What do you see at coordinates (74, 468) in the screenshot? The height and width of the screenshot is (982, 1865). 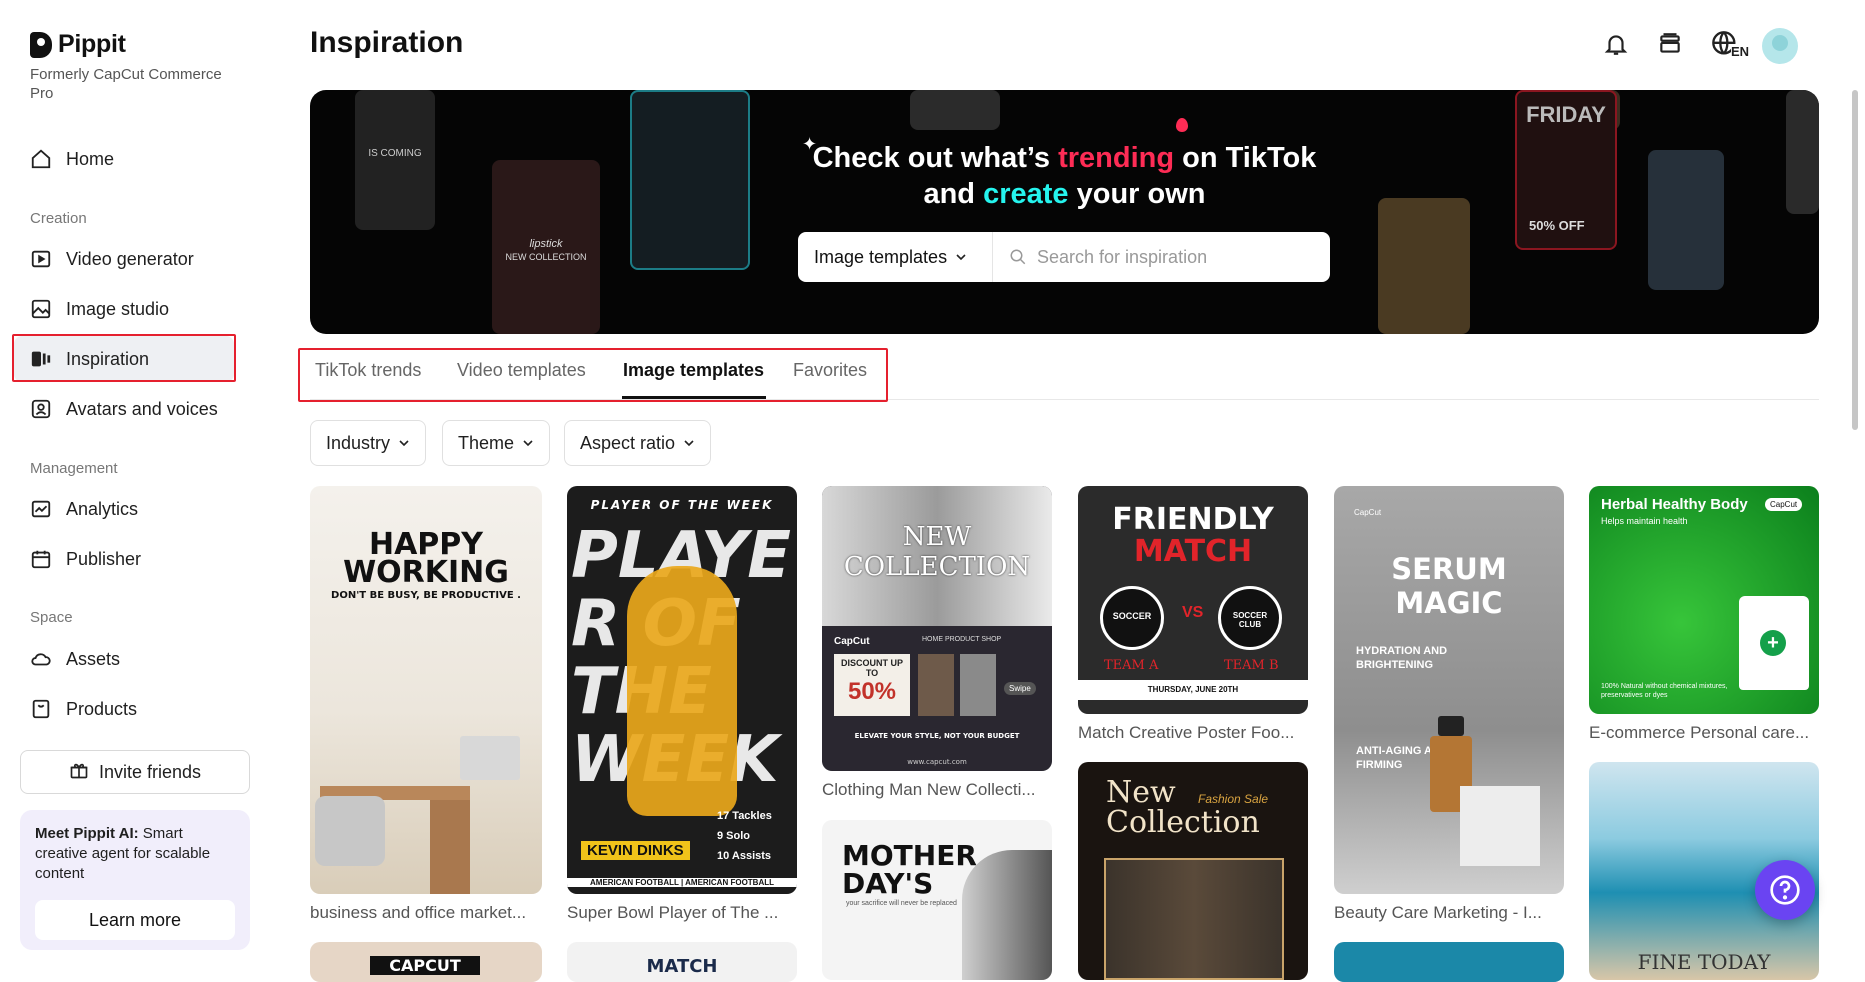 I see `section-management: Management` at bounding box center [74, 468].